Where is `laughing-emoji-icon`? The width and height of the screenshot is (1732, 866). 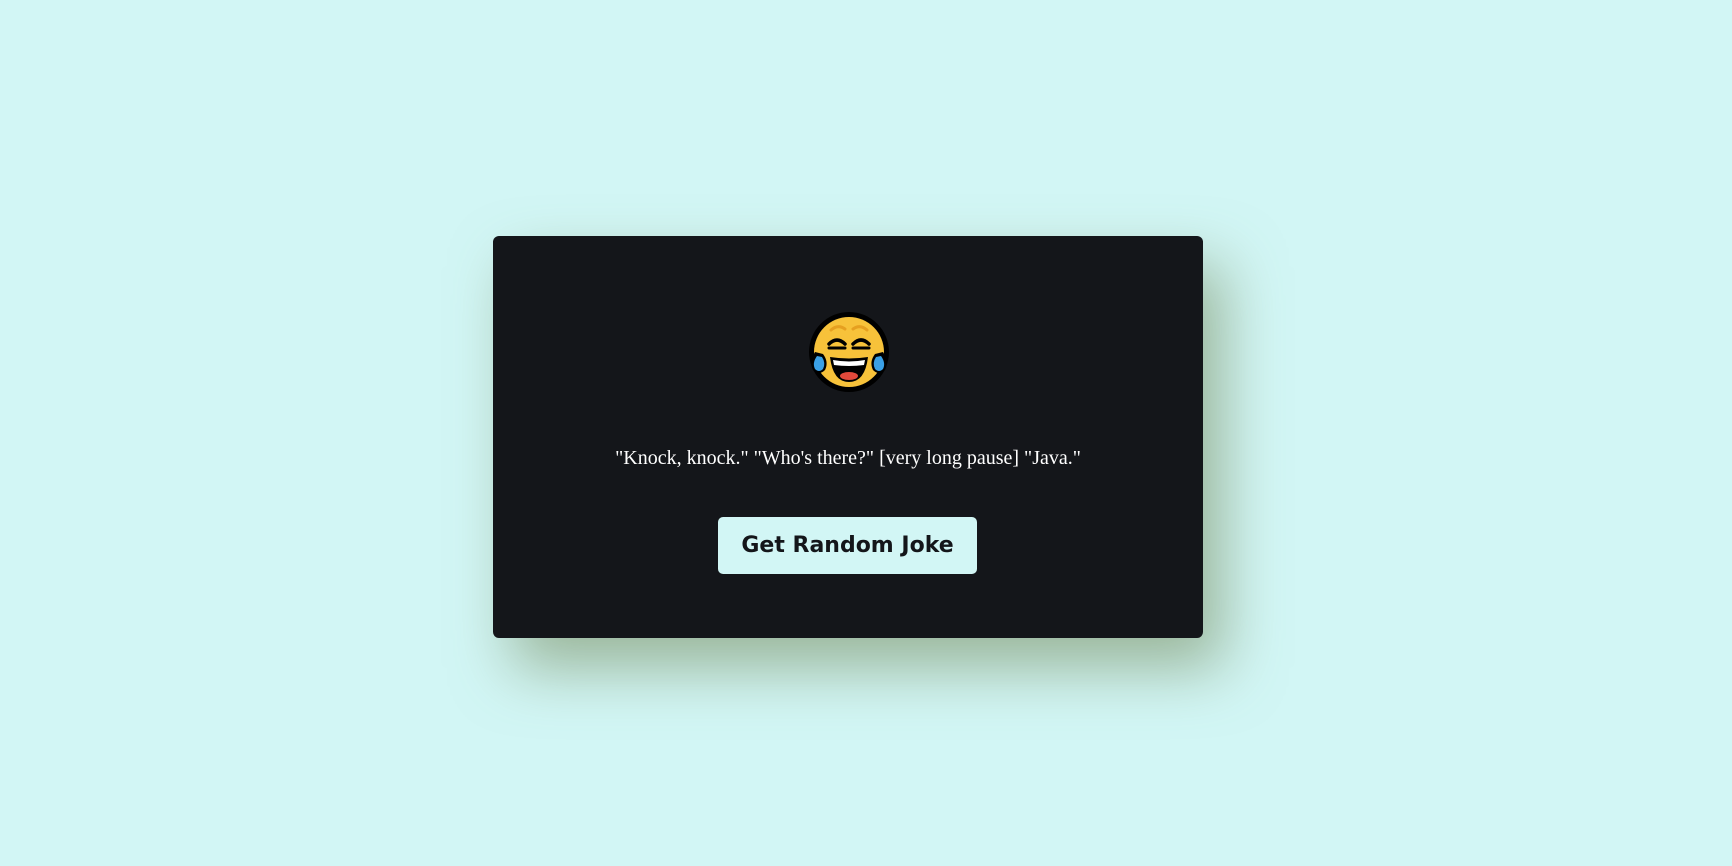
laughing-emoji-icon is located at coordinates (849, 354).